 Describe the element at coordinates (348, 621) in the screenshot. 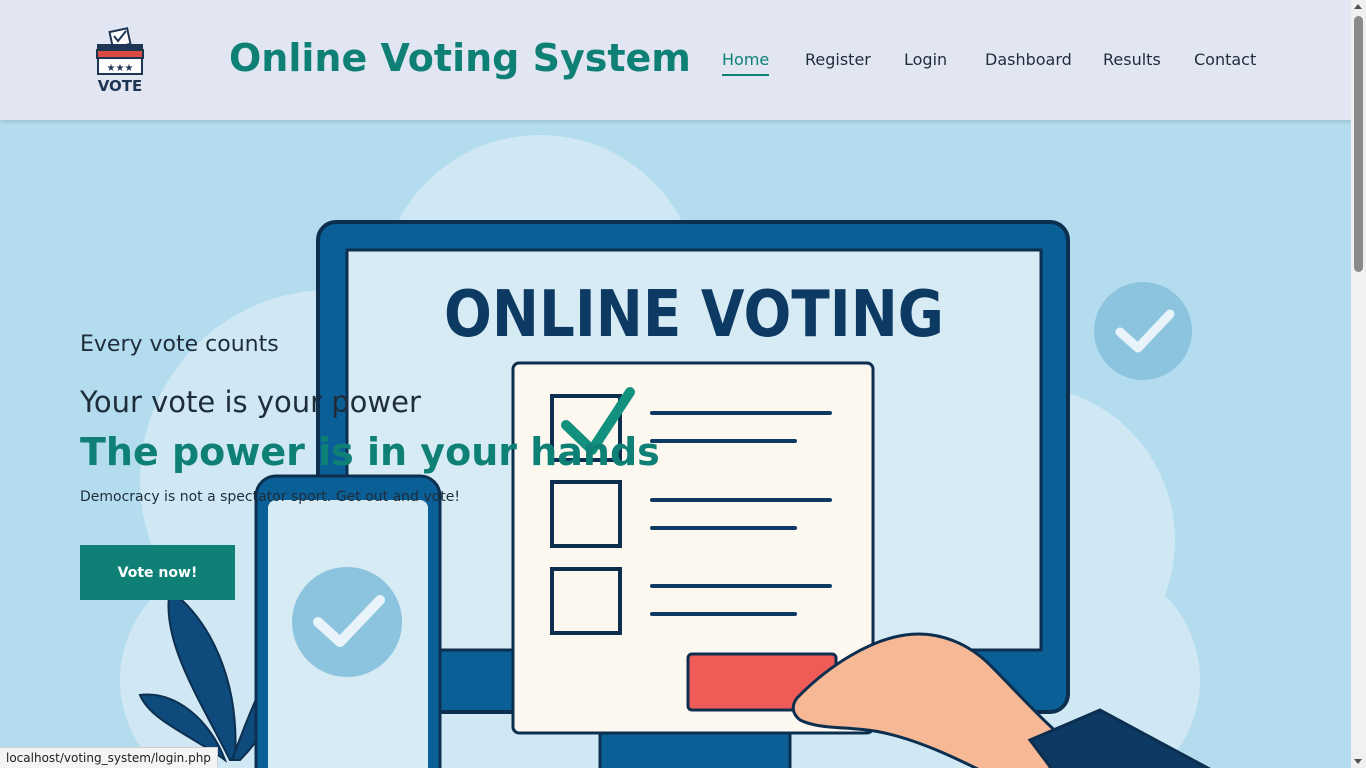

I see `phone-illustration` at that location.